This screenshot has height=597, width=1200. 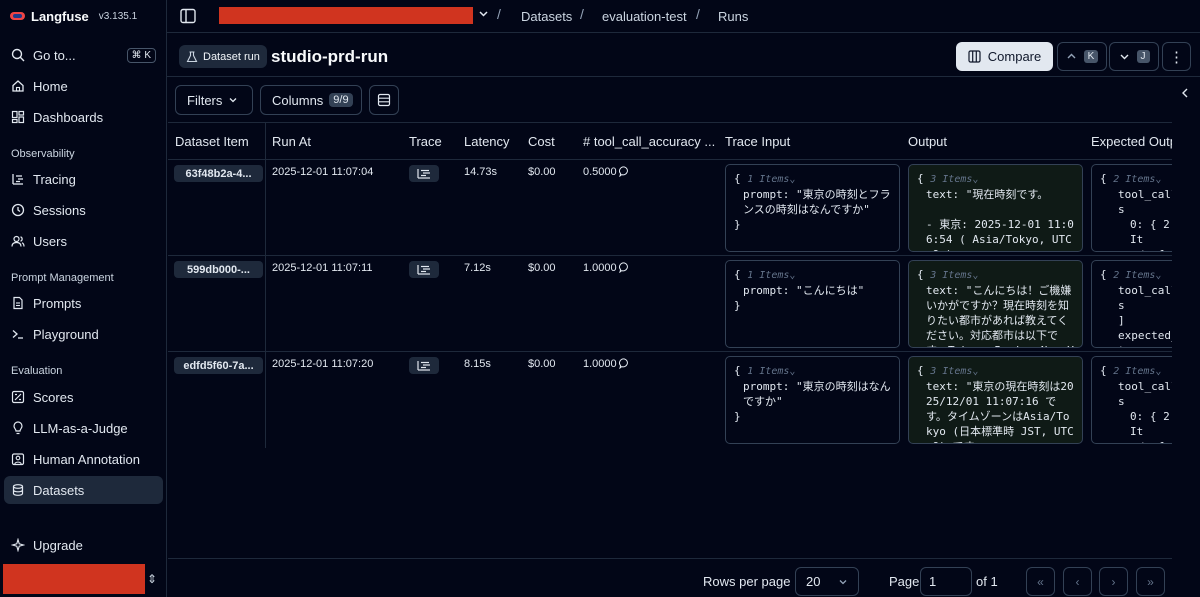 What do you see at coordinates (17, 334) in the screenshot?
I see `terminal-icon` at bounding box center [17, 334].